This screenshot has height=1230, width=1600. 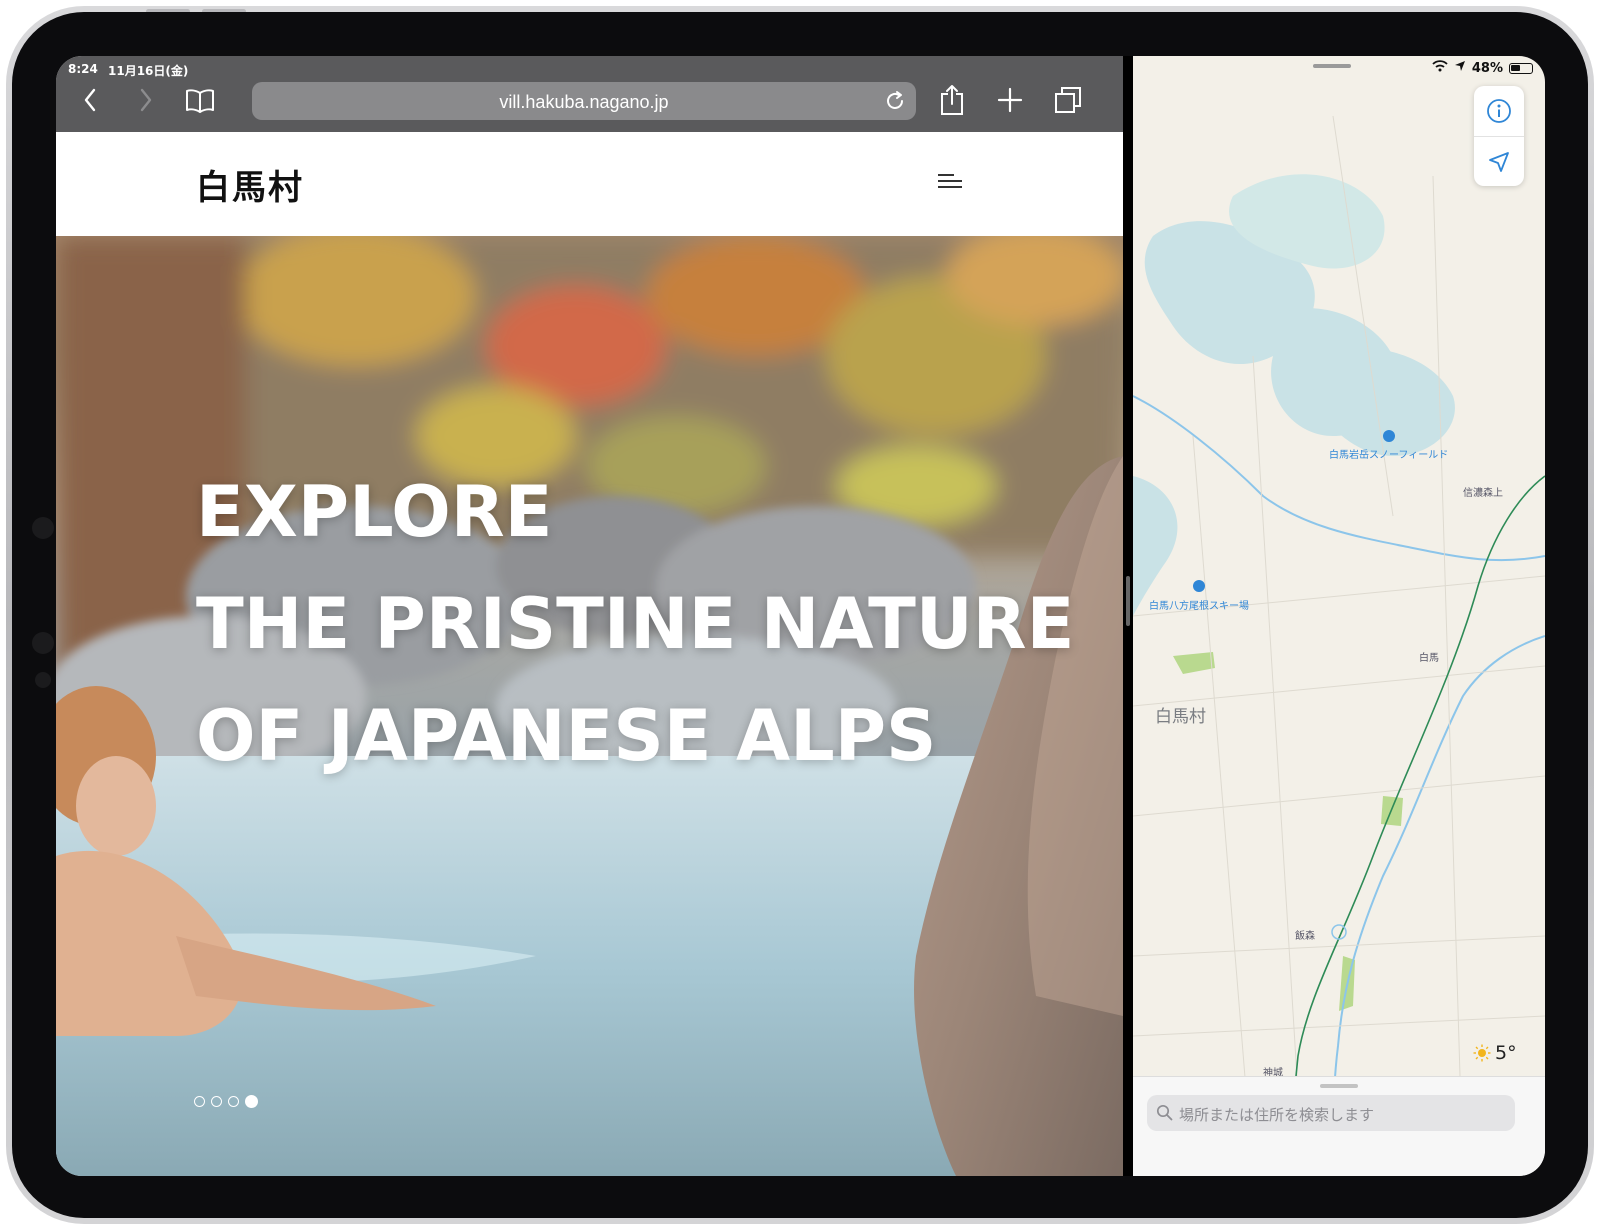 What do you see at coordinates (1277, 1115) in the screenshot?
I see `search-placeholder: 場所または住所を検索します` at bounding box center [1277, 1115].